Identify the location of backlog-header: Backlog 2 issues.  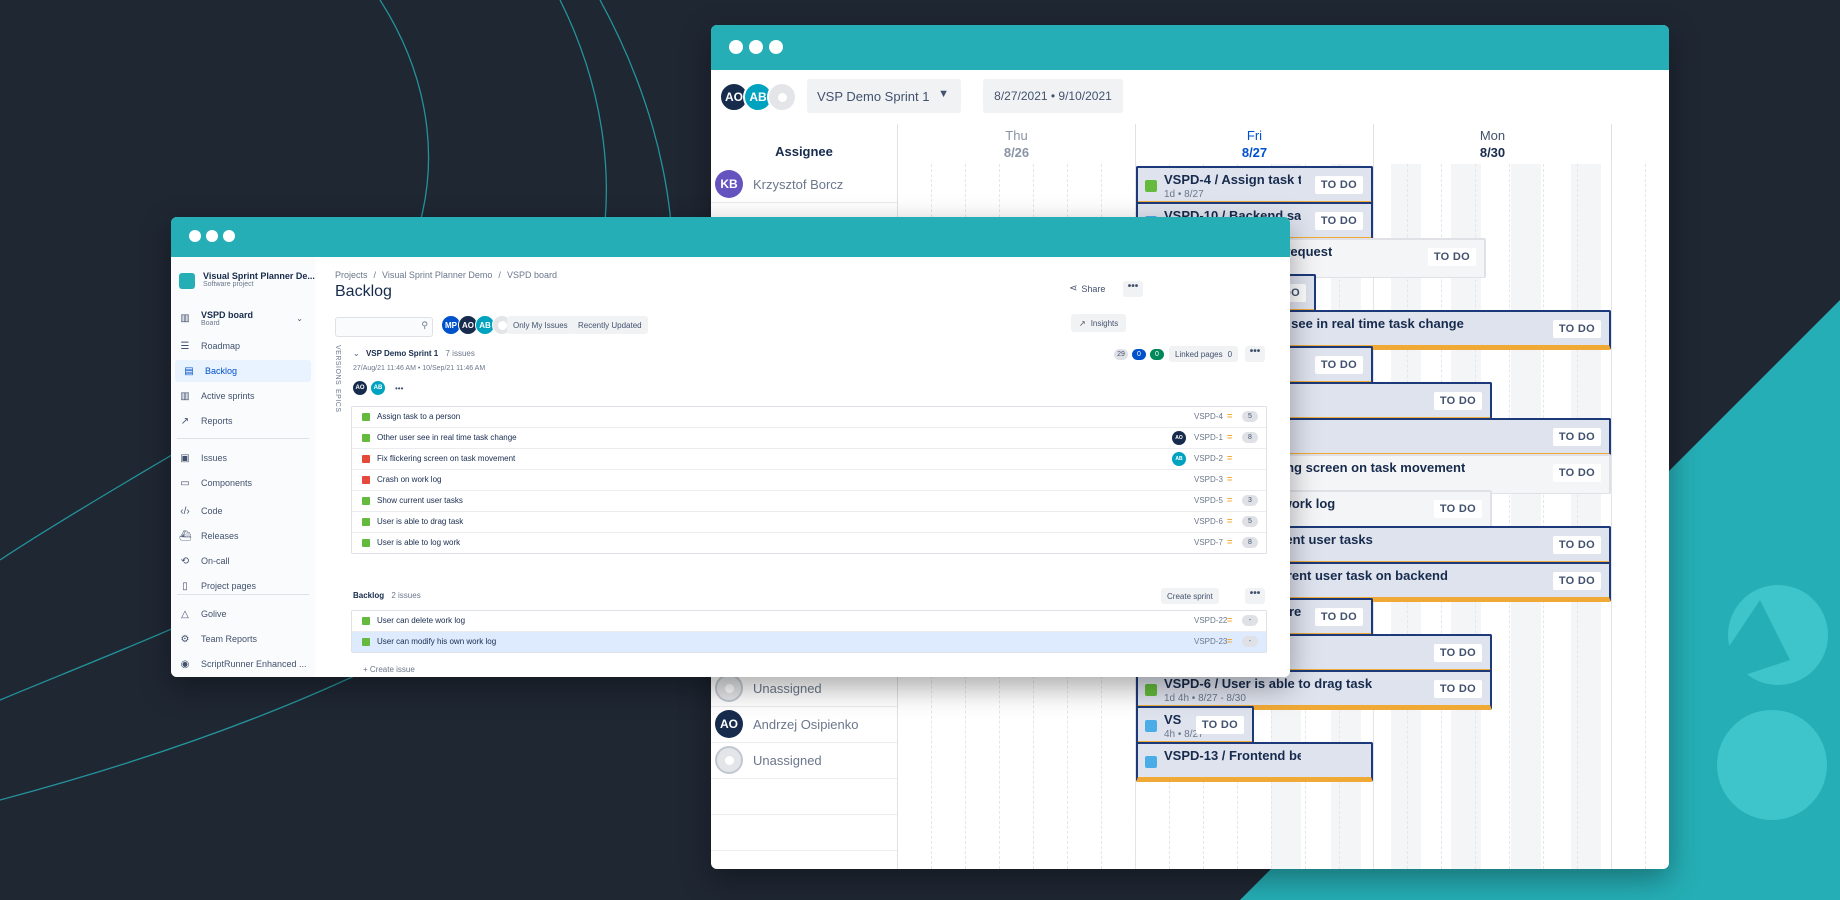
(387, 595).